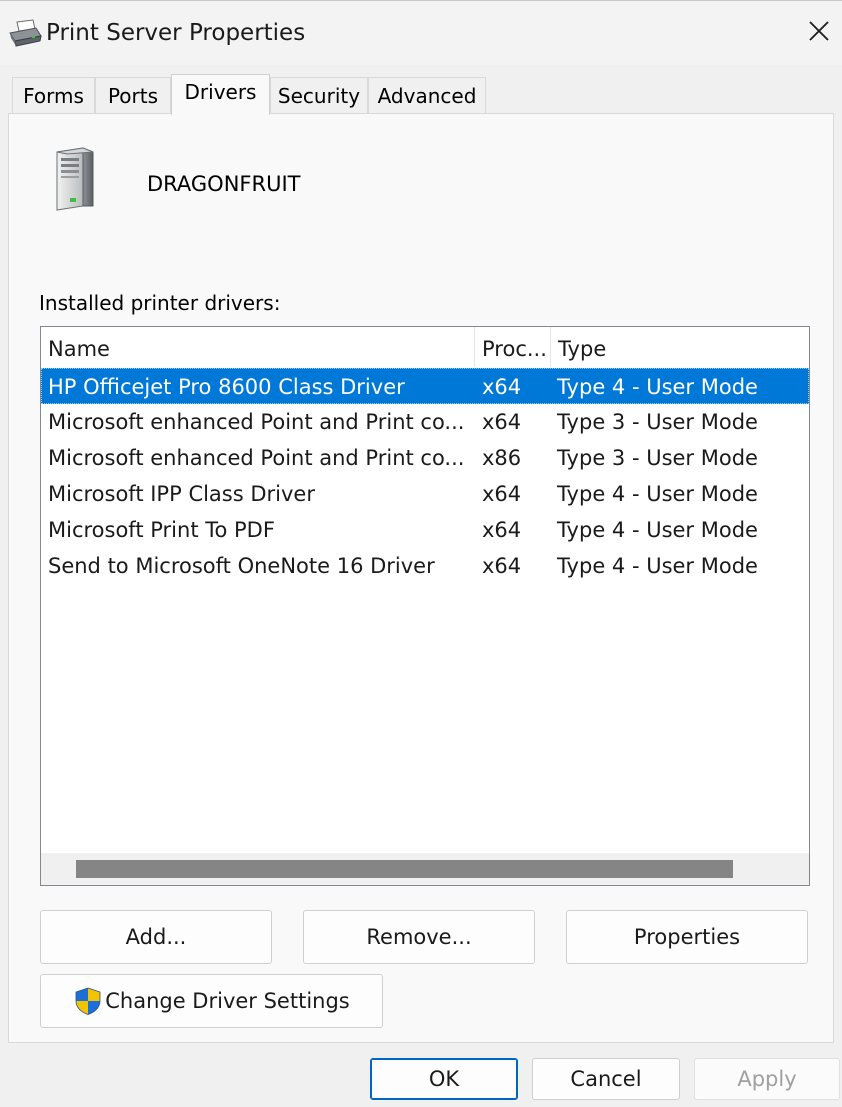 This screenshot has height=1107, width=842. I want to click on server-tower-icon, so click(75, 178).